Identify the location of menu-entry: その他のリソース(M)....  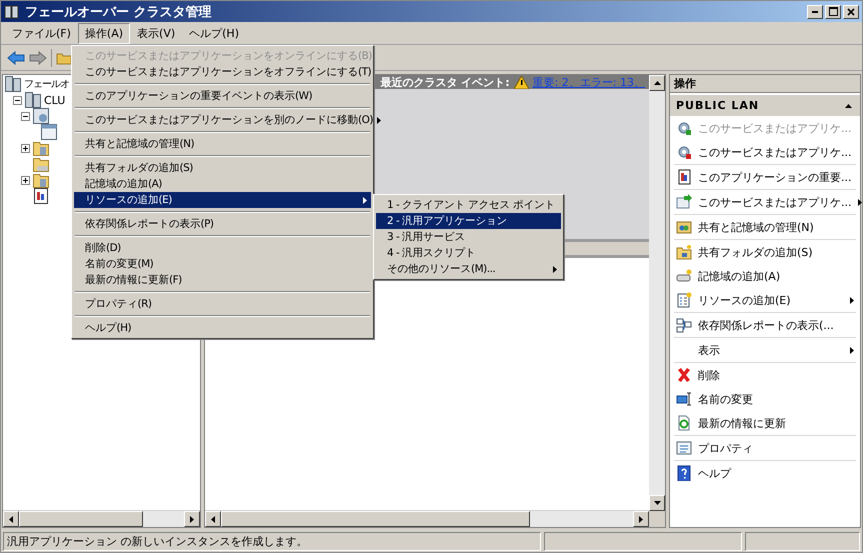
(468, 269).